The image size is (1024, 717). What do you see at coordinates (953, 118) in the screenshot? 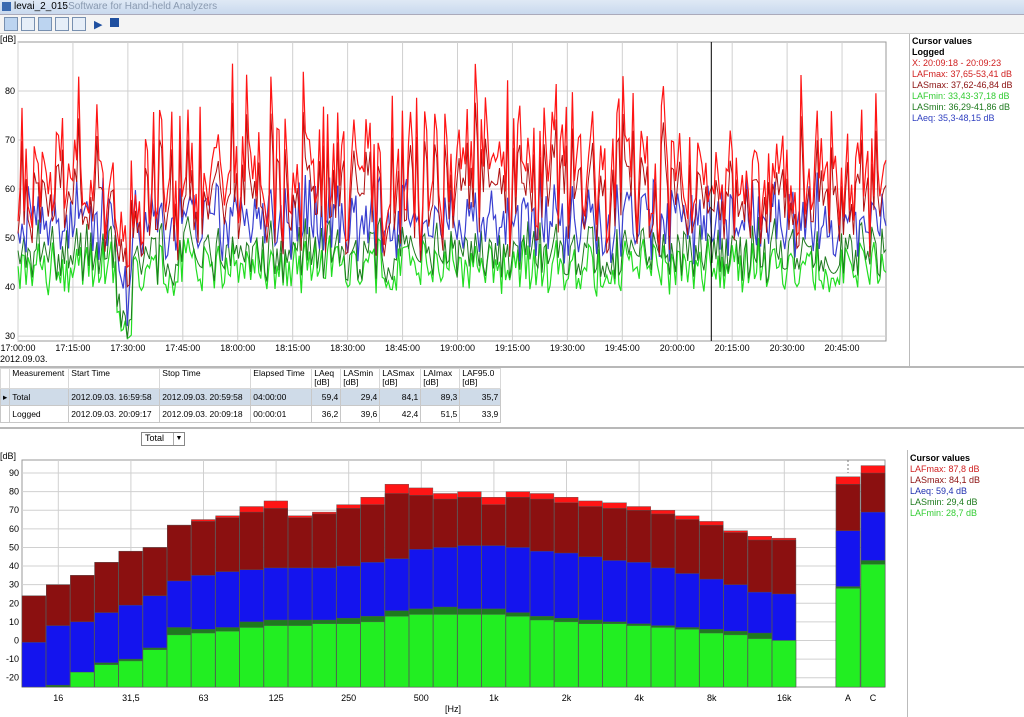
I see `legend-item: LAeq: 35,3-48,15 dB` at bounding box center [953, 118].